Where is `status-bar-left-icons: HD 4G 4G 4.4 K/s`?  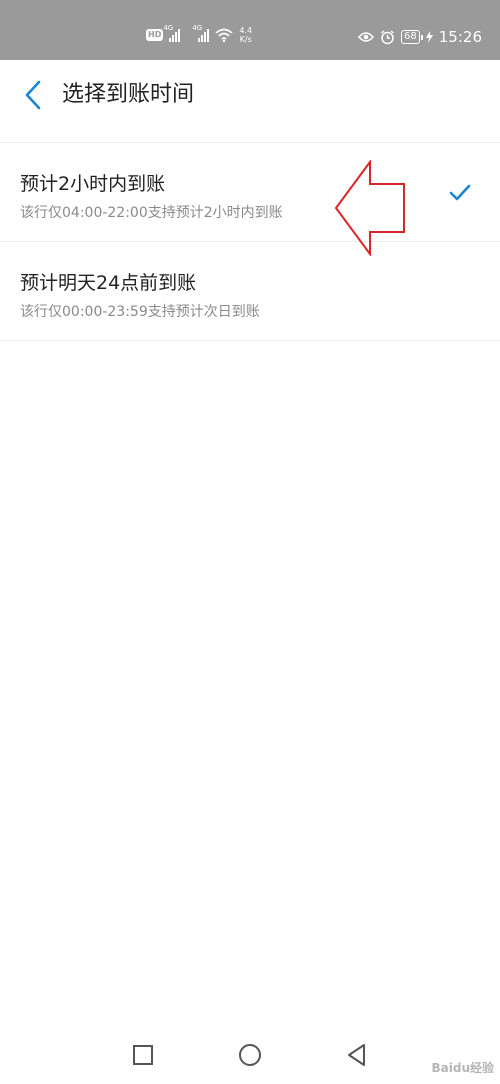
status-bar-left-icons: HD 4G 4G 4.4 K/s is located at coordinates (199, 35).